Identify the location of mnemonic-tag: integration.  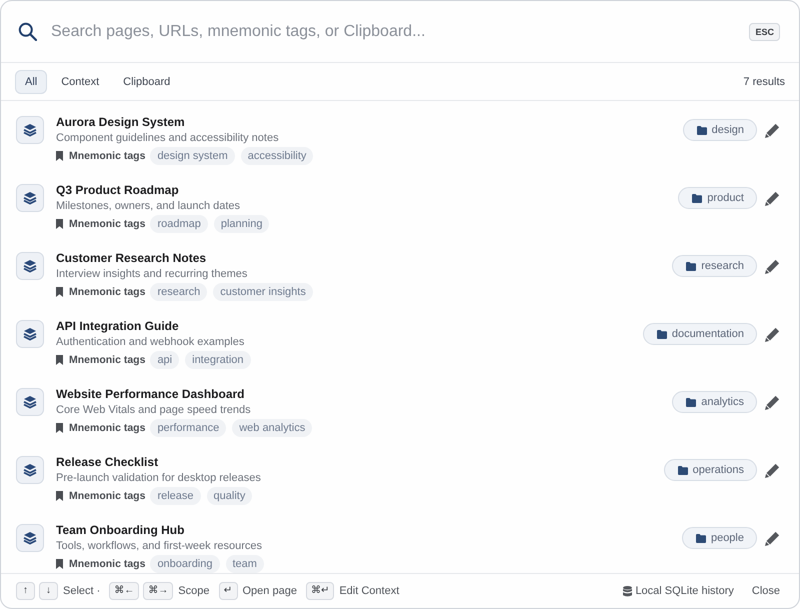
(217, 360).